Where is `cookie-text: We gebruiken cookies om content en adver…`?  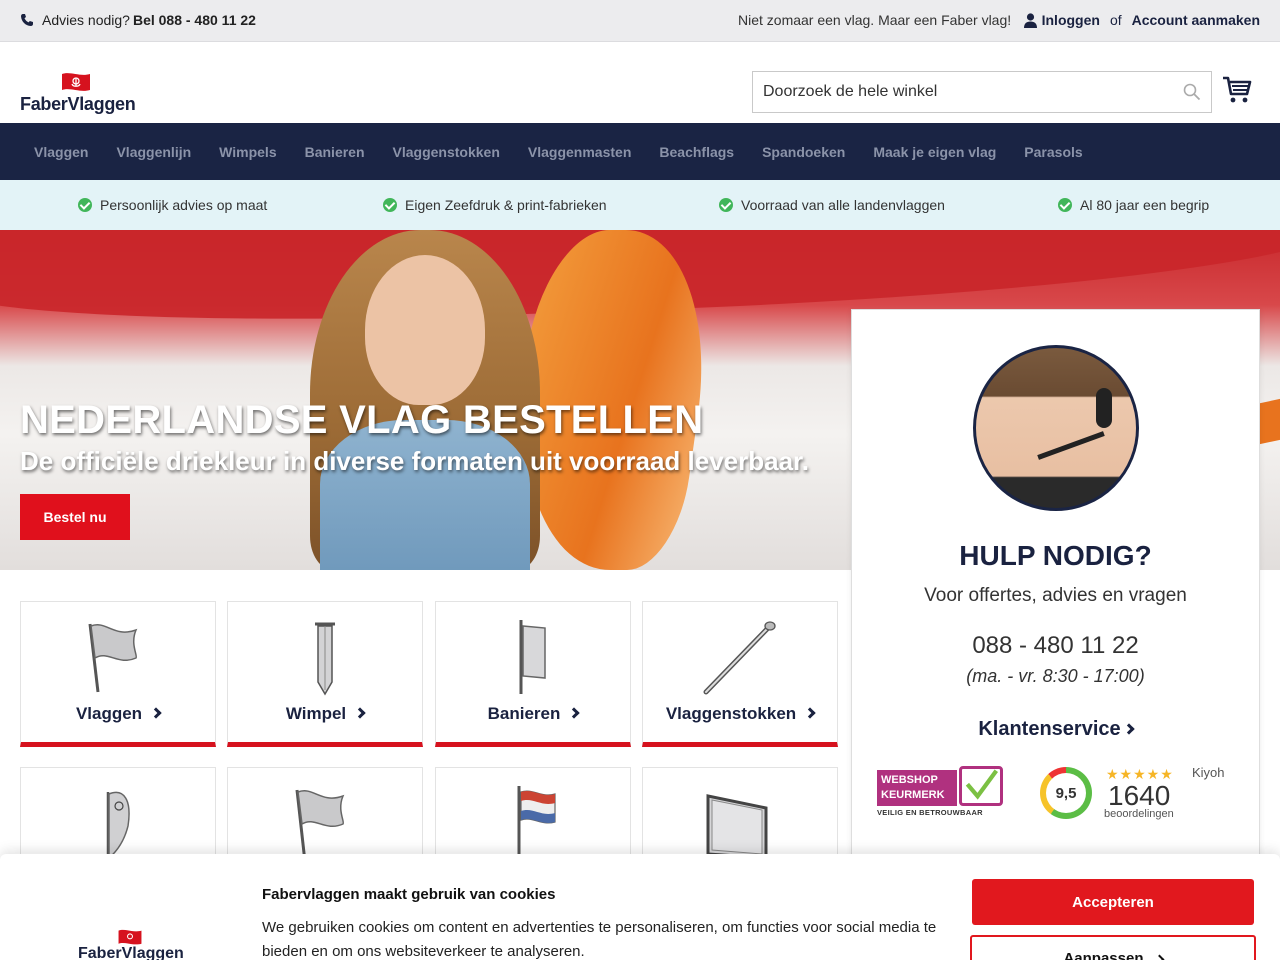 cookie-text: We gebruiken cookies om content en adver… is located at coordinates (599, 939).